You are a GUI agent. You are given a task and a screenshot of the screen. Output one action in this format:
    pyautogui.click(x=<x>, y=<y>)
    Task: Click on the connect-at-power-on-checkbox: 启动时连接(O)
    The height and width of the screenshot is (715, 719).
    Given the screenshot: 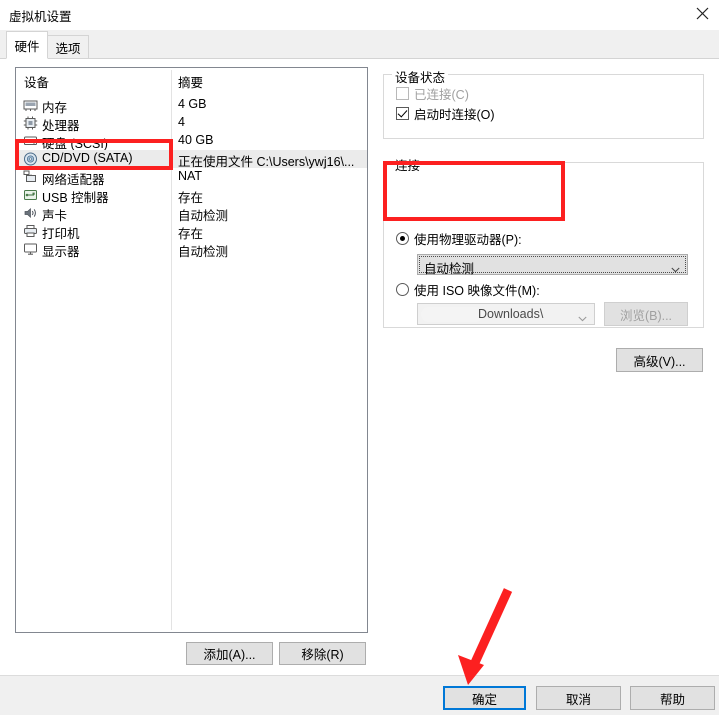 What is the action you would take?
    pyautogui.click(x=445, y=113)
    